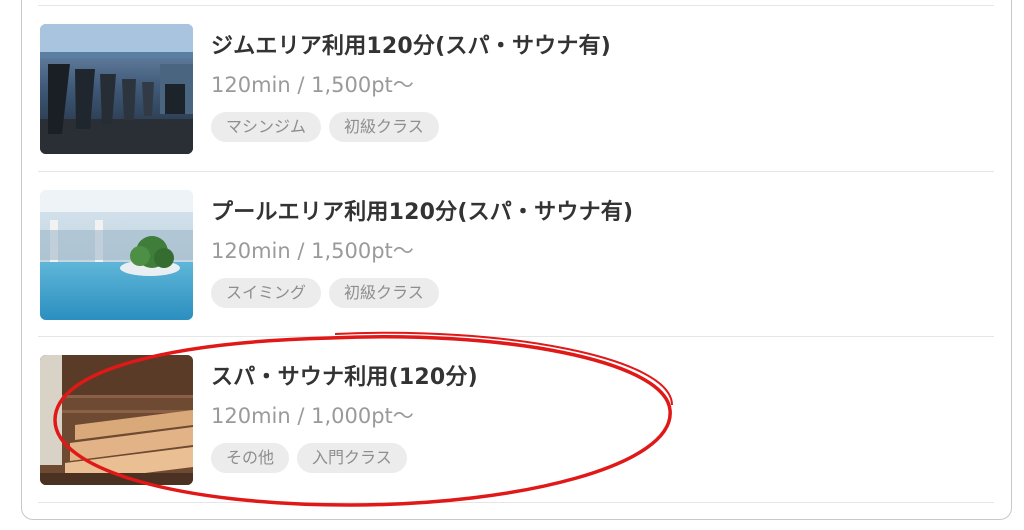 The image size is (1024, 530). Describe the element at coordinates (422, 210) in the screenshot. I see `item-title: プールエリア利用120分(スパ・サウナ有)` at that location.